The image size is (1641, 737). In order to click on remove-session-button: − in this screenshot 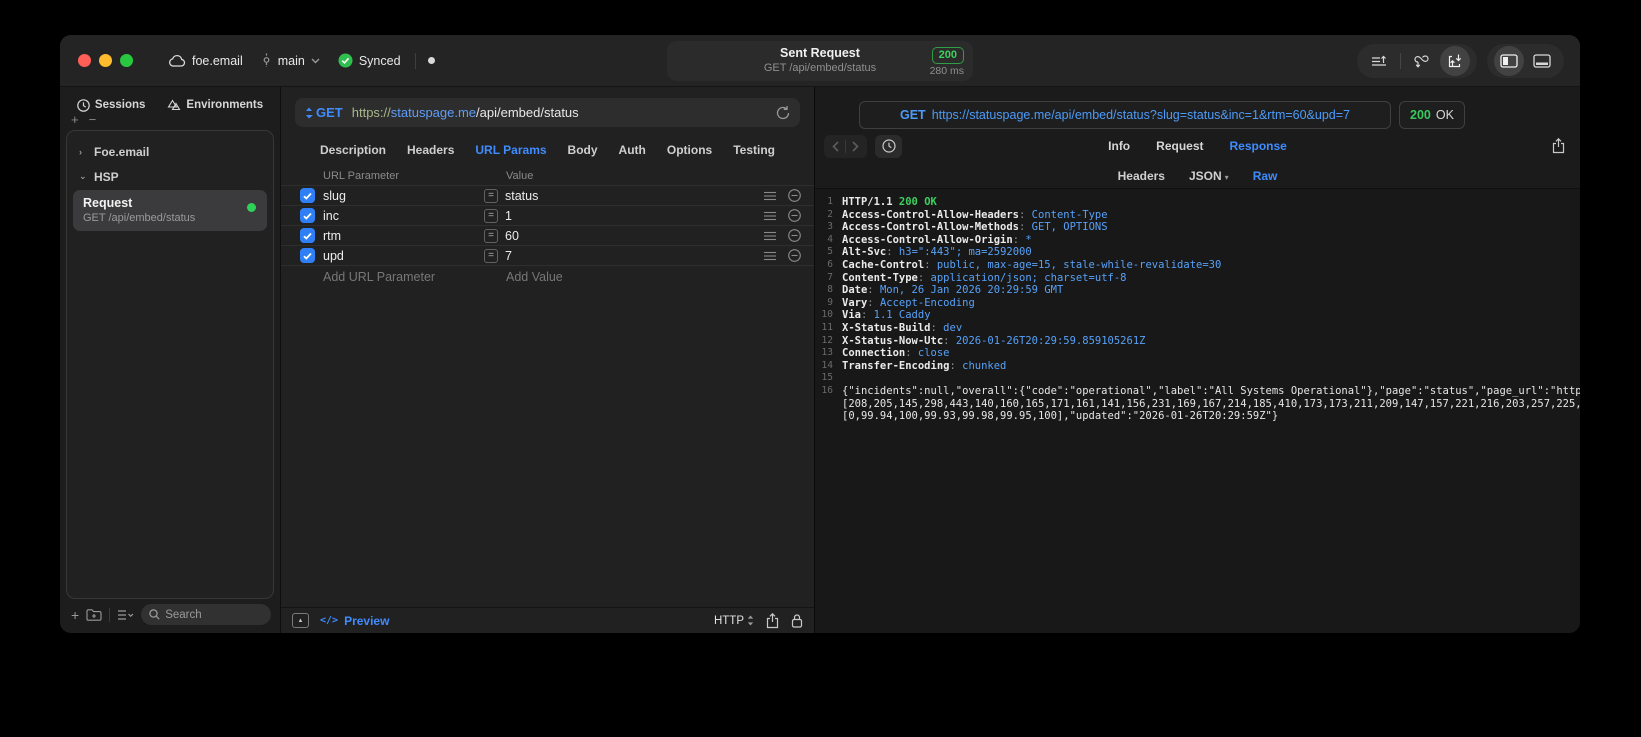, I will do `click(93, 120)`.